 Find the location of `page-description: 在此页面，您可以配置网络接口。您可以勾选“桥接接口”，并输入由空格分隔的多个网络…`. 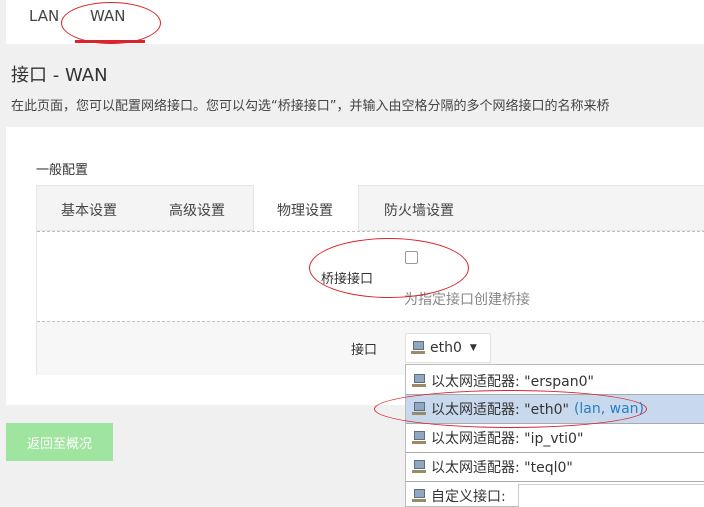

page-description: 在此页面，您可以配置网络接口。您可以勾选“桥接接口”，并输入由空格分隔的多个网络… is located at coordinates (310, 106).